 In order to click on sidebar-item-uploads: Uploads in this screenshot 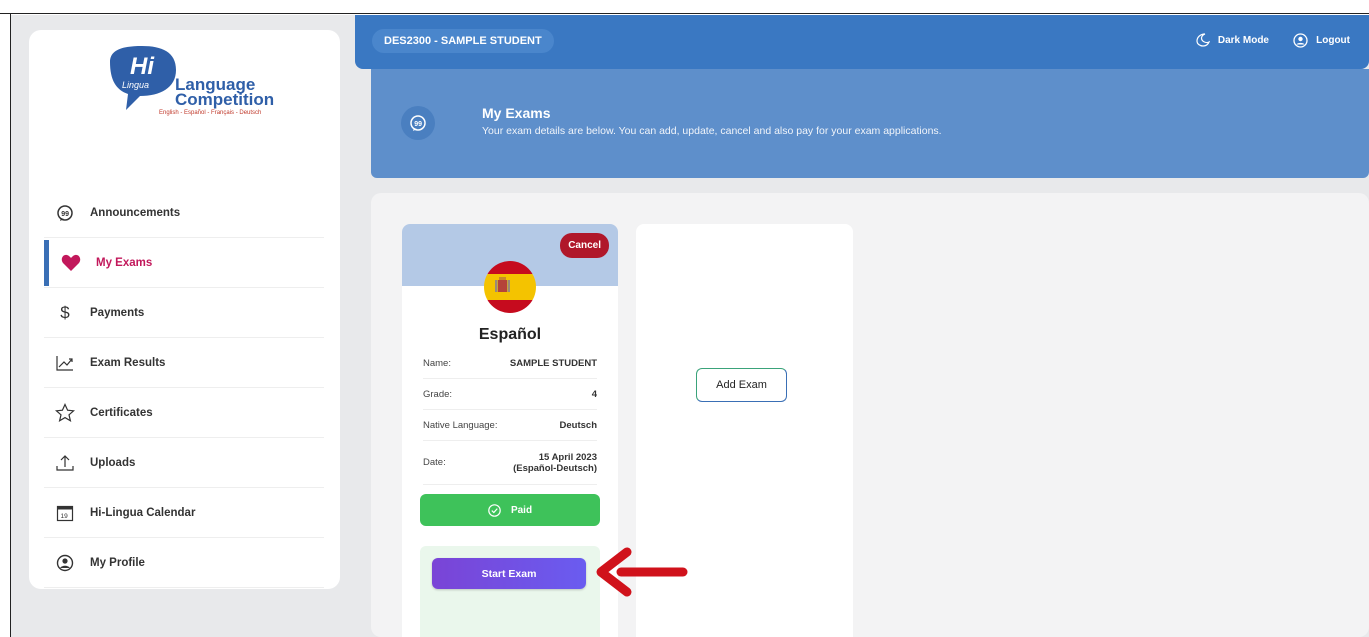, I will do `click(184, 463)`.